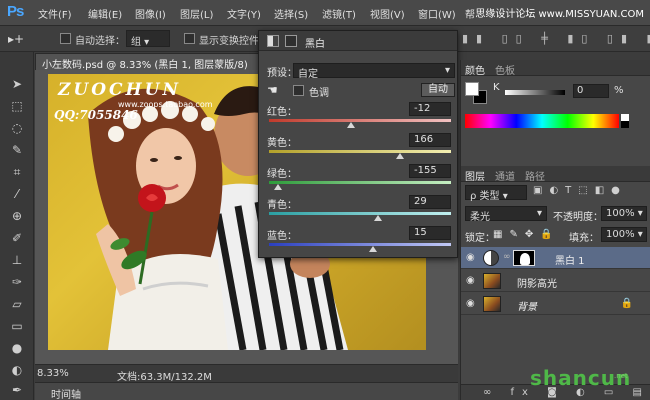 Image resolution: width=650 pixels, height=400 pixels. What do you see at coordinates (55, 13) in the screenshot?
I see `menu-file: 文件(F)` at bounding box center [55, 13].